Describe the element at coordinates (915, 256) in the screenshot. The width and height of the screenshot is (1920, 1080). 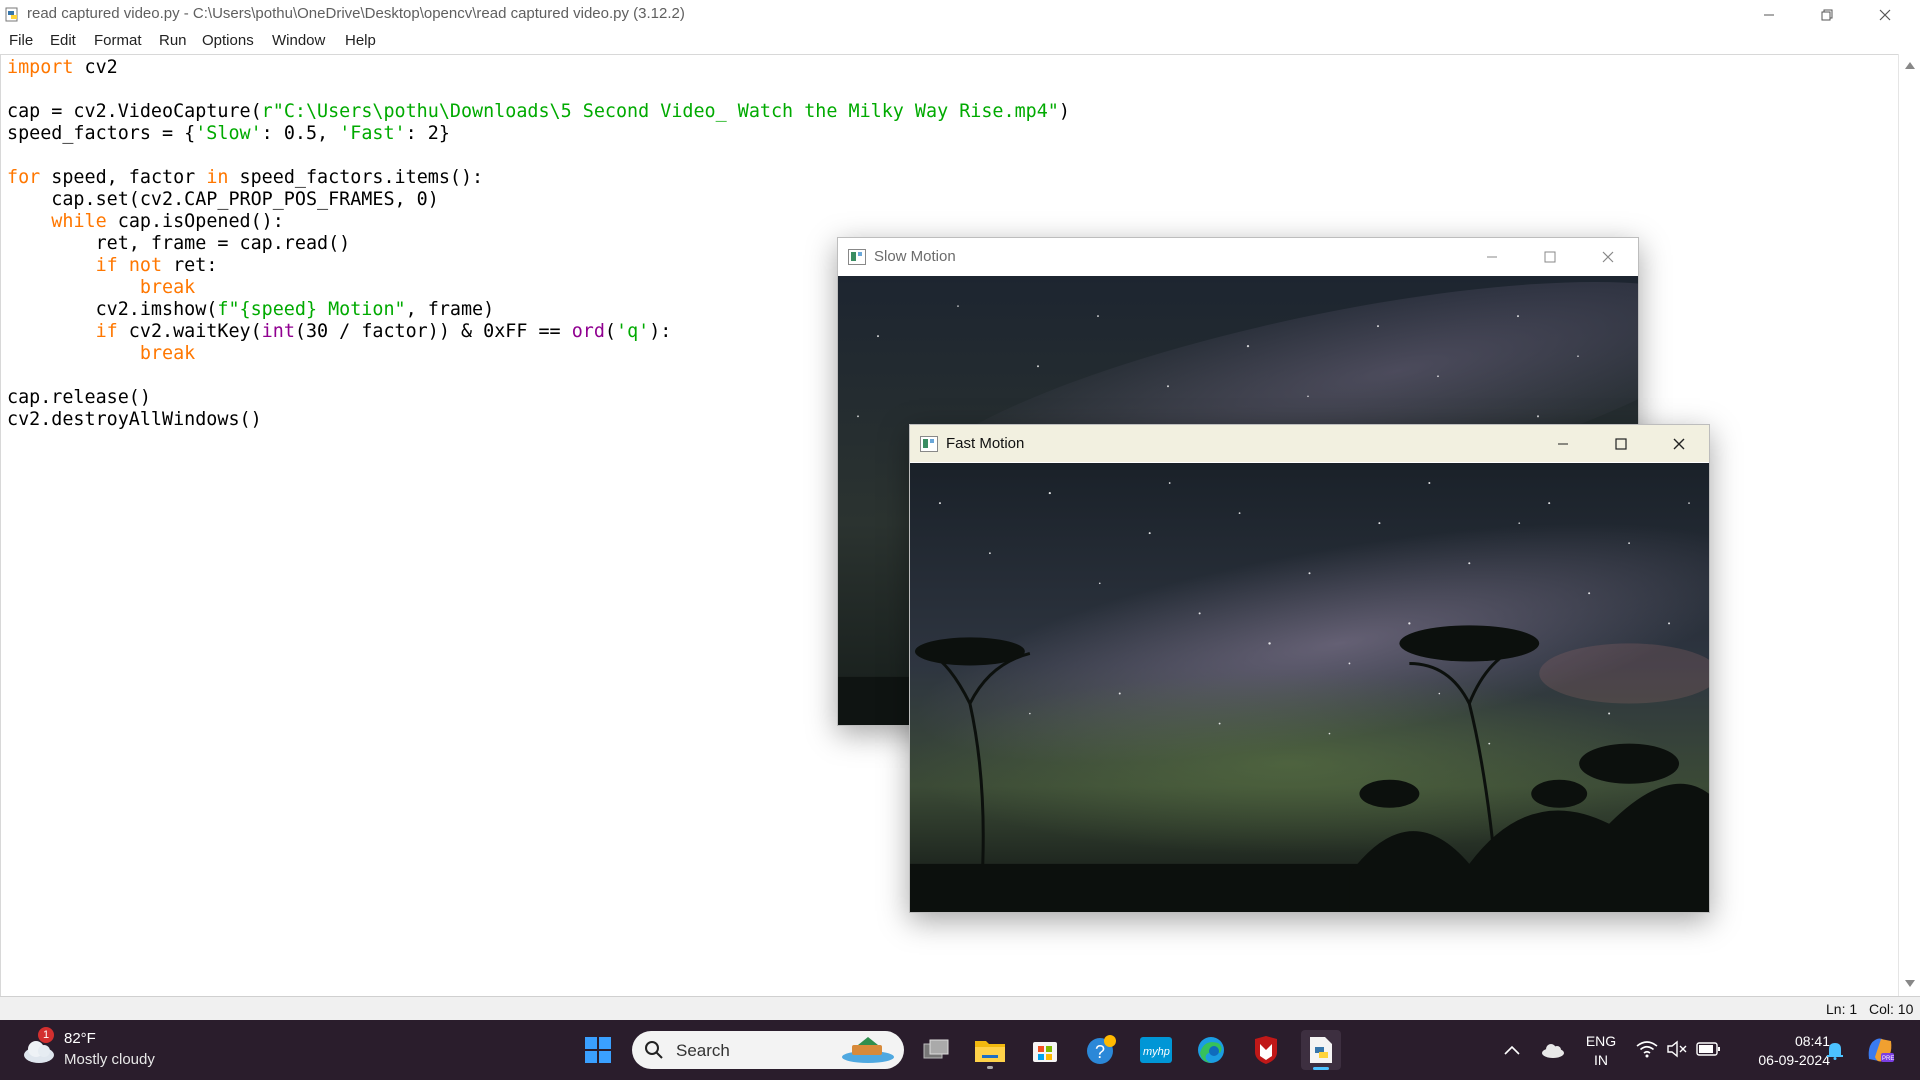
I see `slow-motion-title: Slow Motion` at that location.